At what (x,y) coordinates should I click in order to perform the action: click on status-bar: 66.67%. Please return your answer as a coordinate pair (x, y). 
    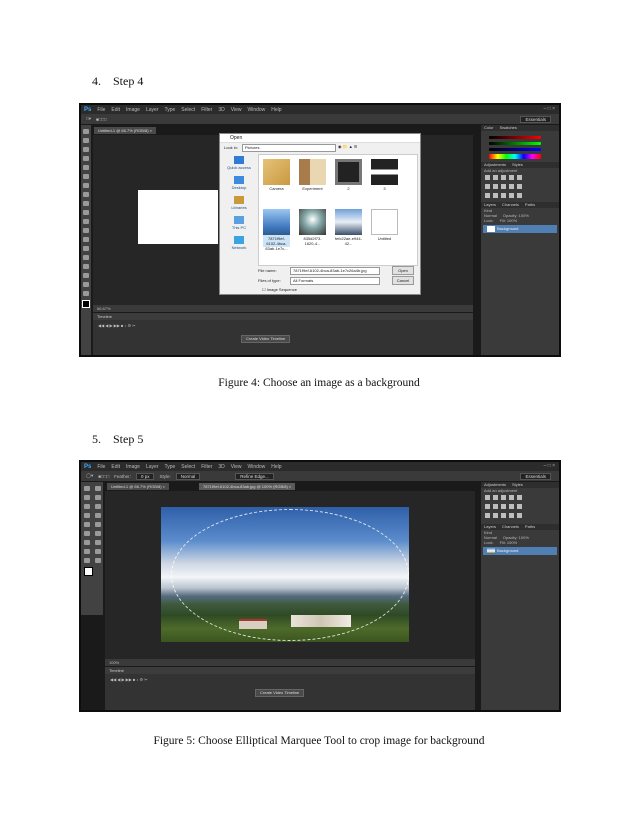
    Looking at the image, I should click on (283, 308).